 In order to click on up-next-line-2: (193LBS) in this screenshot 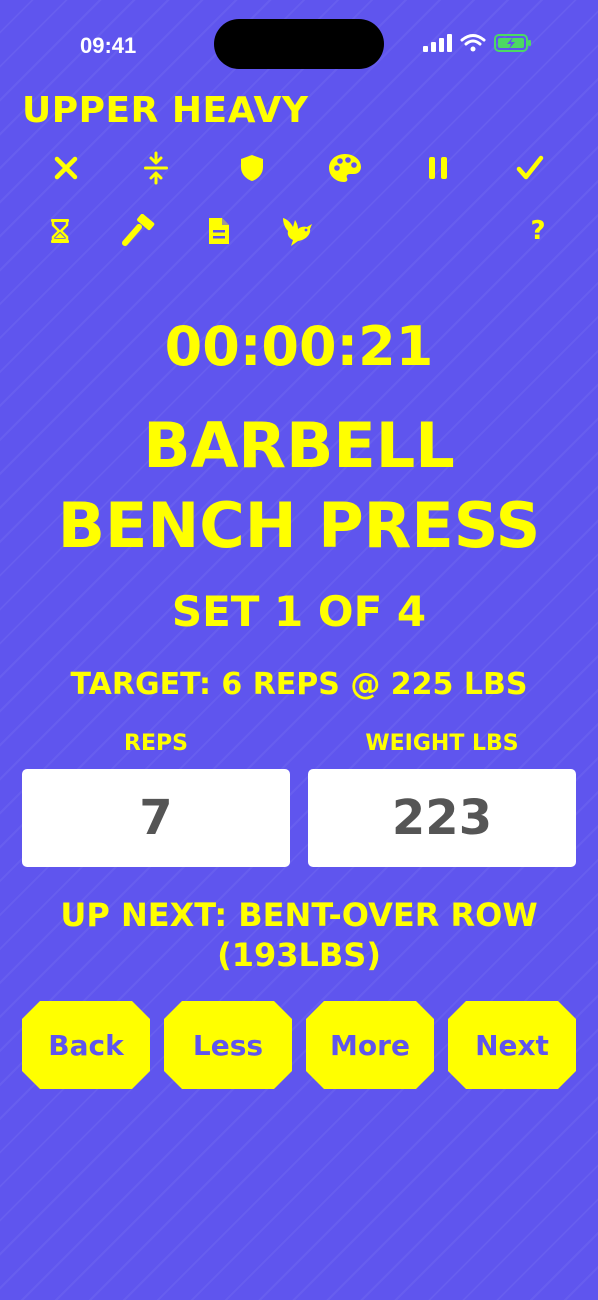, I will do `click(299, 955)`.